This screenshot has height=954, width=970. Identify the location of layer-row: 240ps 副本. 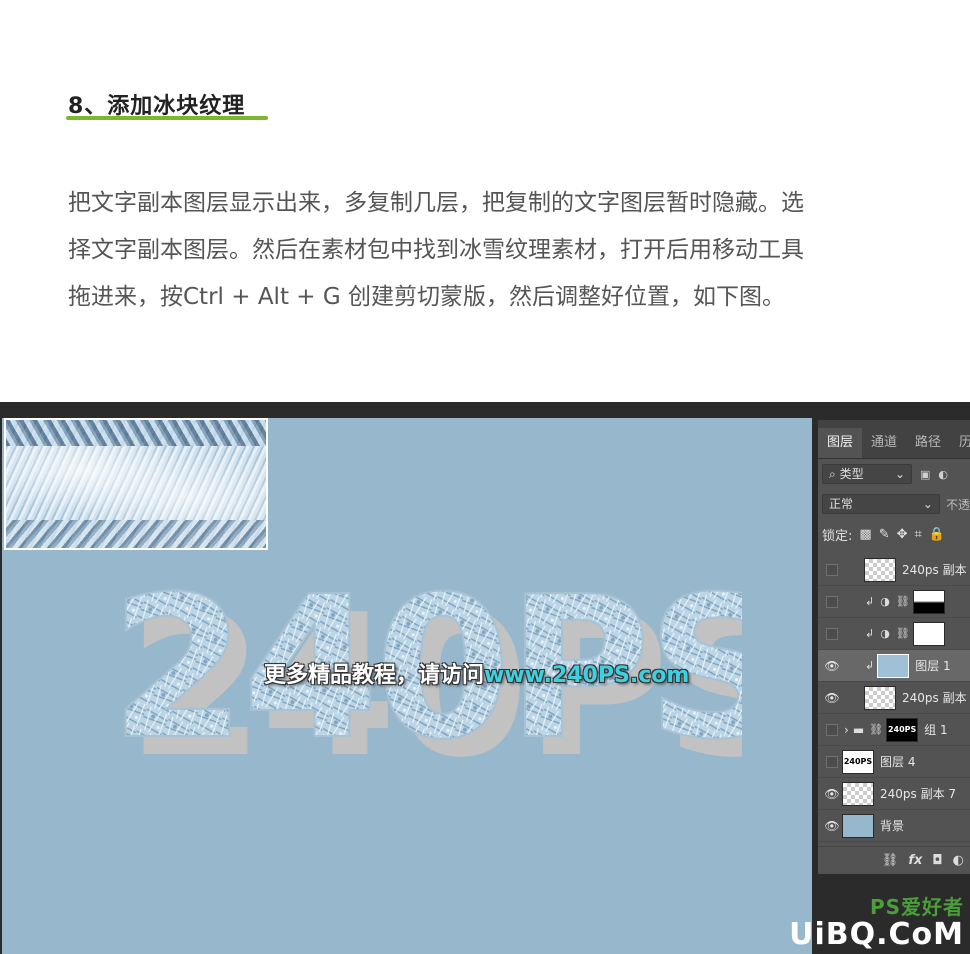
(894, 570).